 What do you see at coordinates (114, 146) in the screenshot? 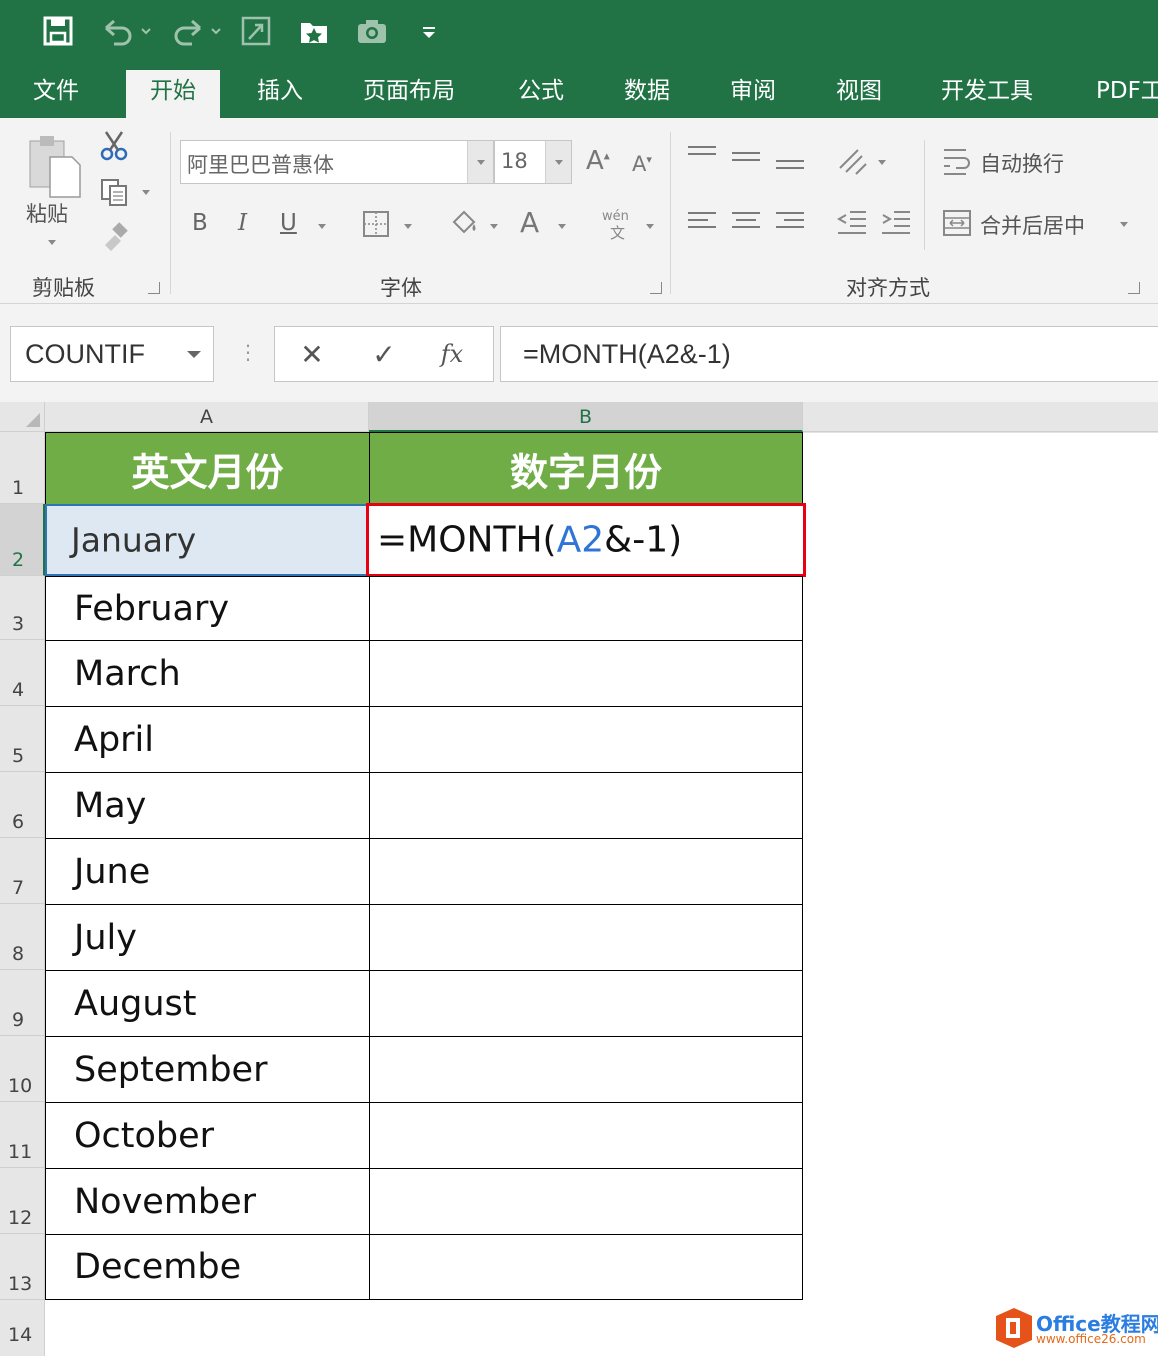
I see `cut-icon` at bounding box center [114, 146].